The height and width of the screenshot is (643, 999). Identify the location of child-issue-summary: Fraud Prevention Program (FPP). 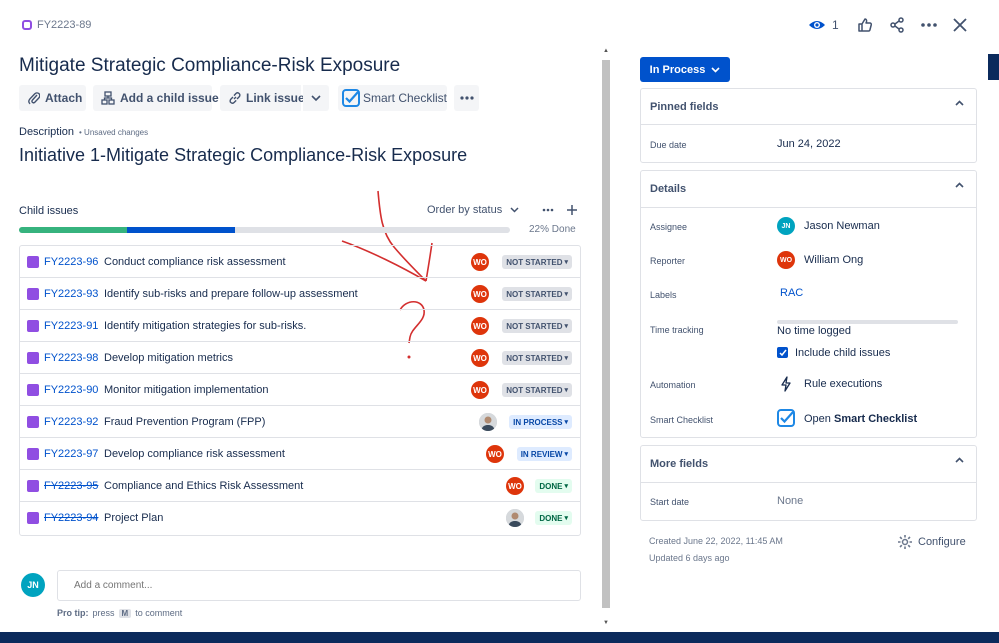
(184, 422).